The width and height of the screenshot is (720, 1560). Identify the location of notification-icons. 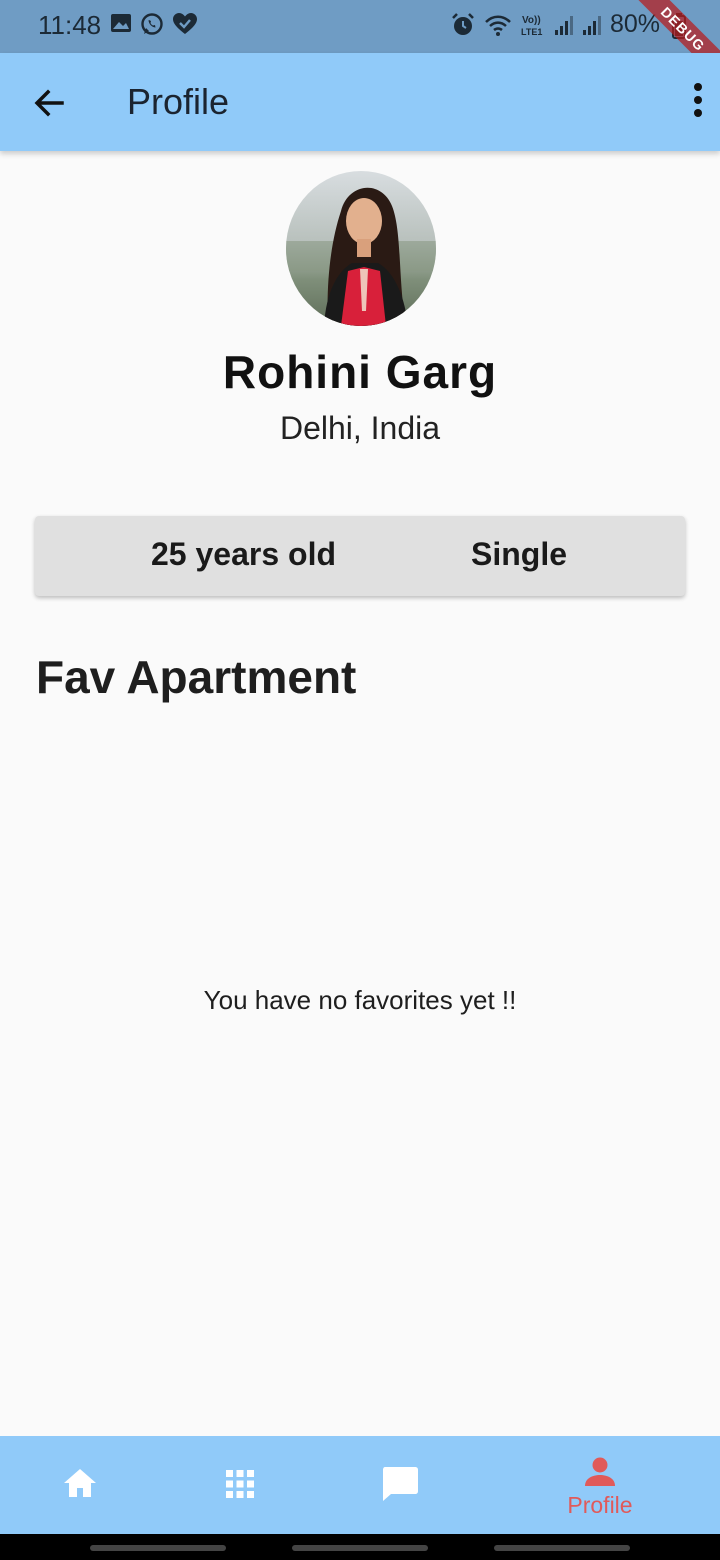
(154, 24).